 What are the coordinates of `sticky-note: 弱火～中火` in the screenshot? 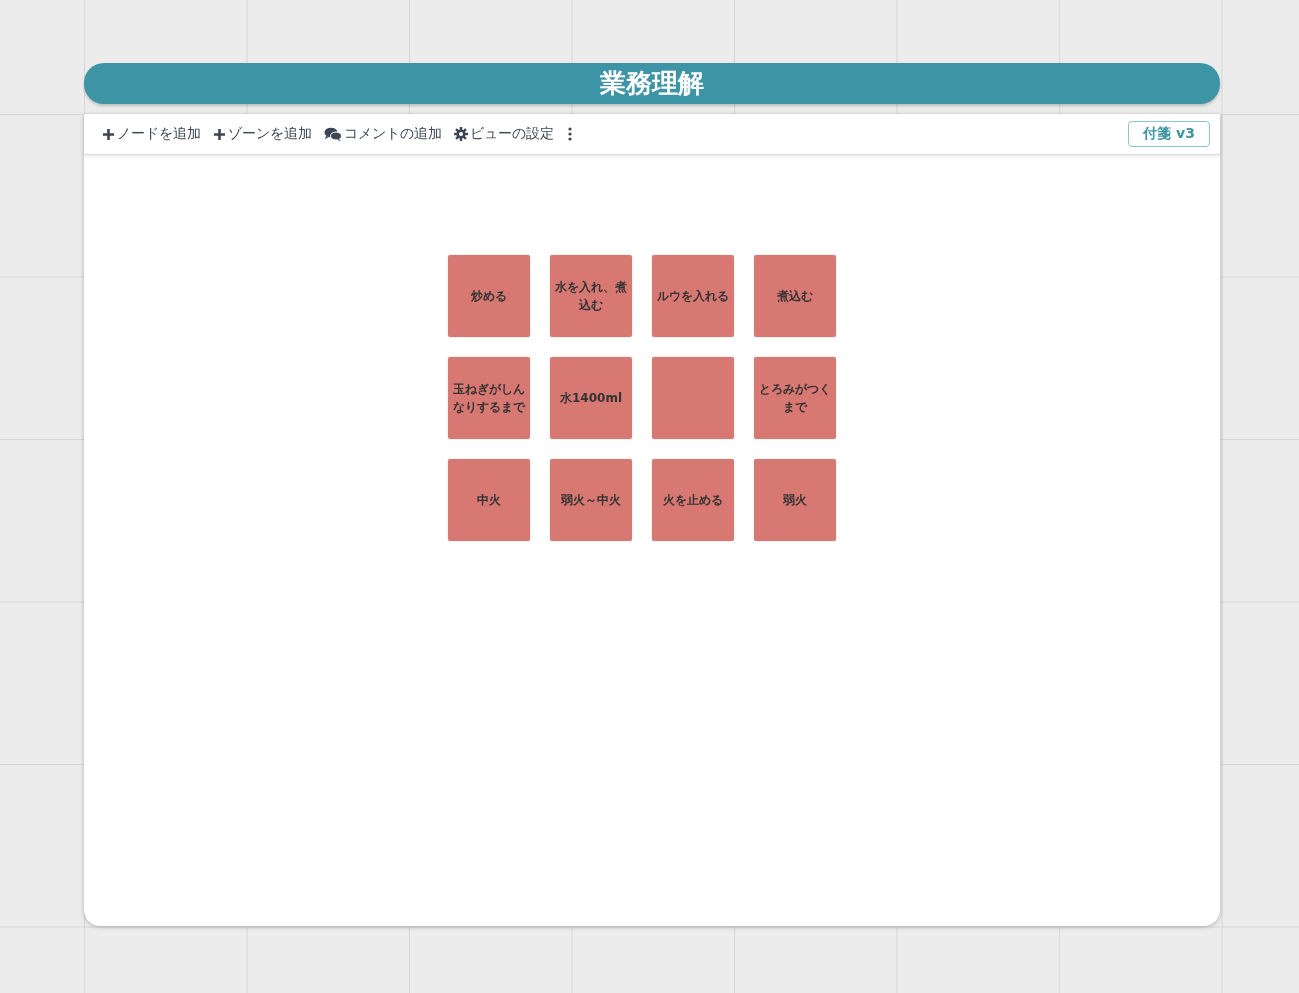 It's located at (591, 500).